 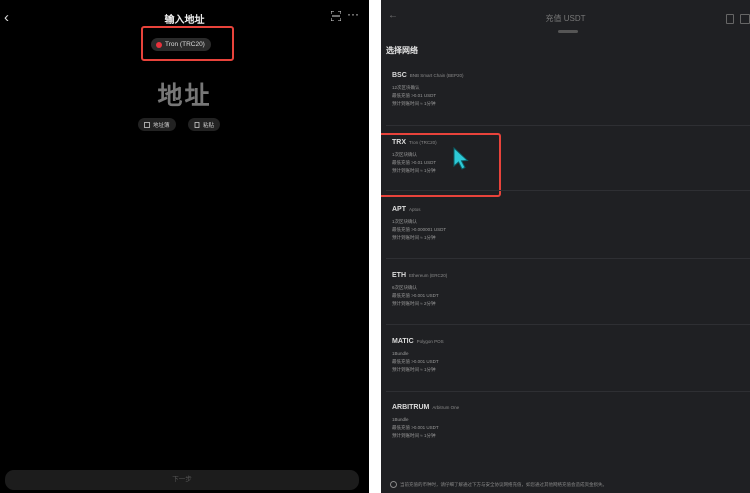 I want to click on min-deposit-text: 最低充值 >0.000001 USDT, so click(x=419, y=229).